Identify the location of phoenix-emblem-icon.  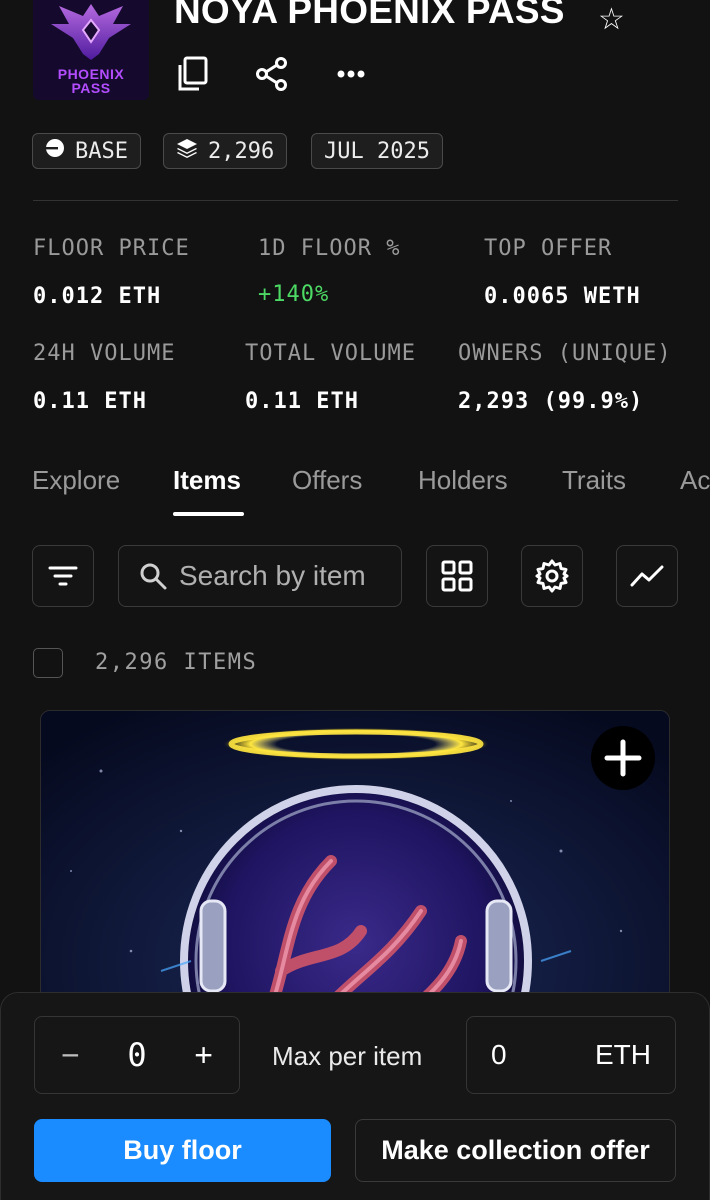
(91, 32).